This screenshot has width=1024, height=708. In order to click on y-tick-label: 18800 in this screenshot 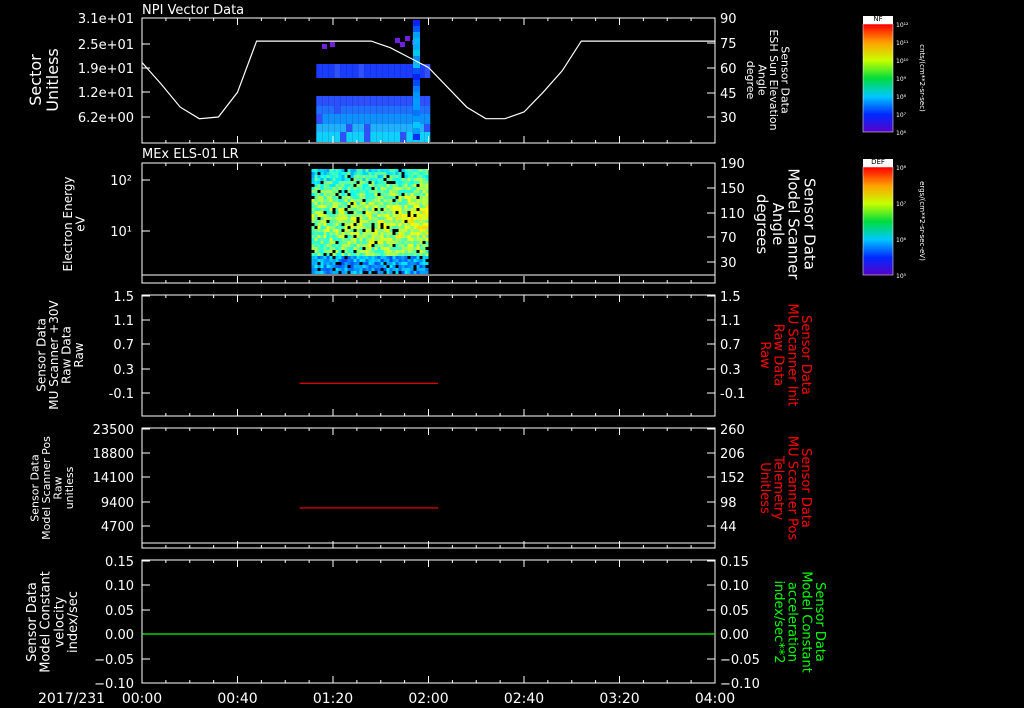, I will do `click(113, 454)`.